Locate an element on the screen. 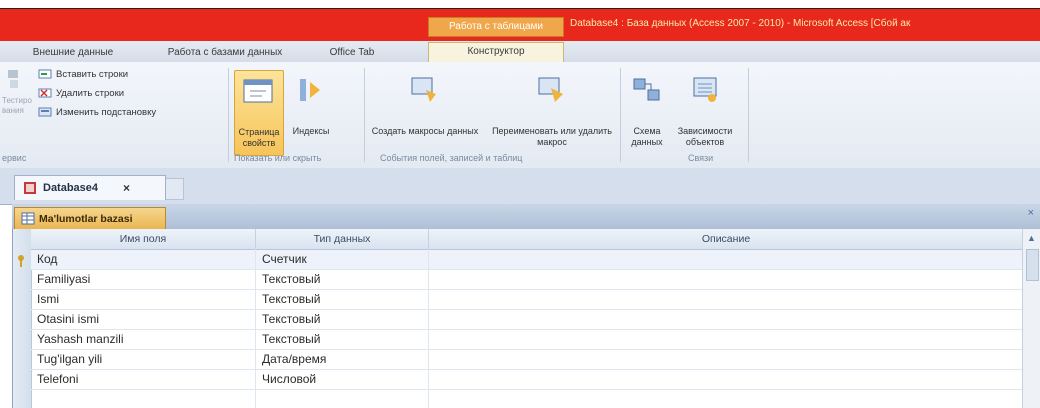  object-tab-table: Ma'lumotlar bazasi is located at coordinates (90, 219).